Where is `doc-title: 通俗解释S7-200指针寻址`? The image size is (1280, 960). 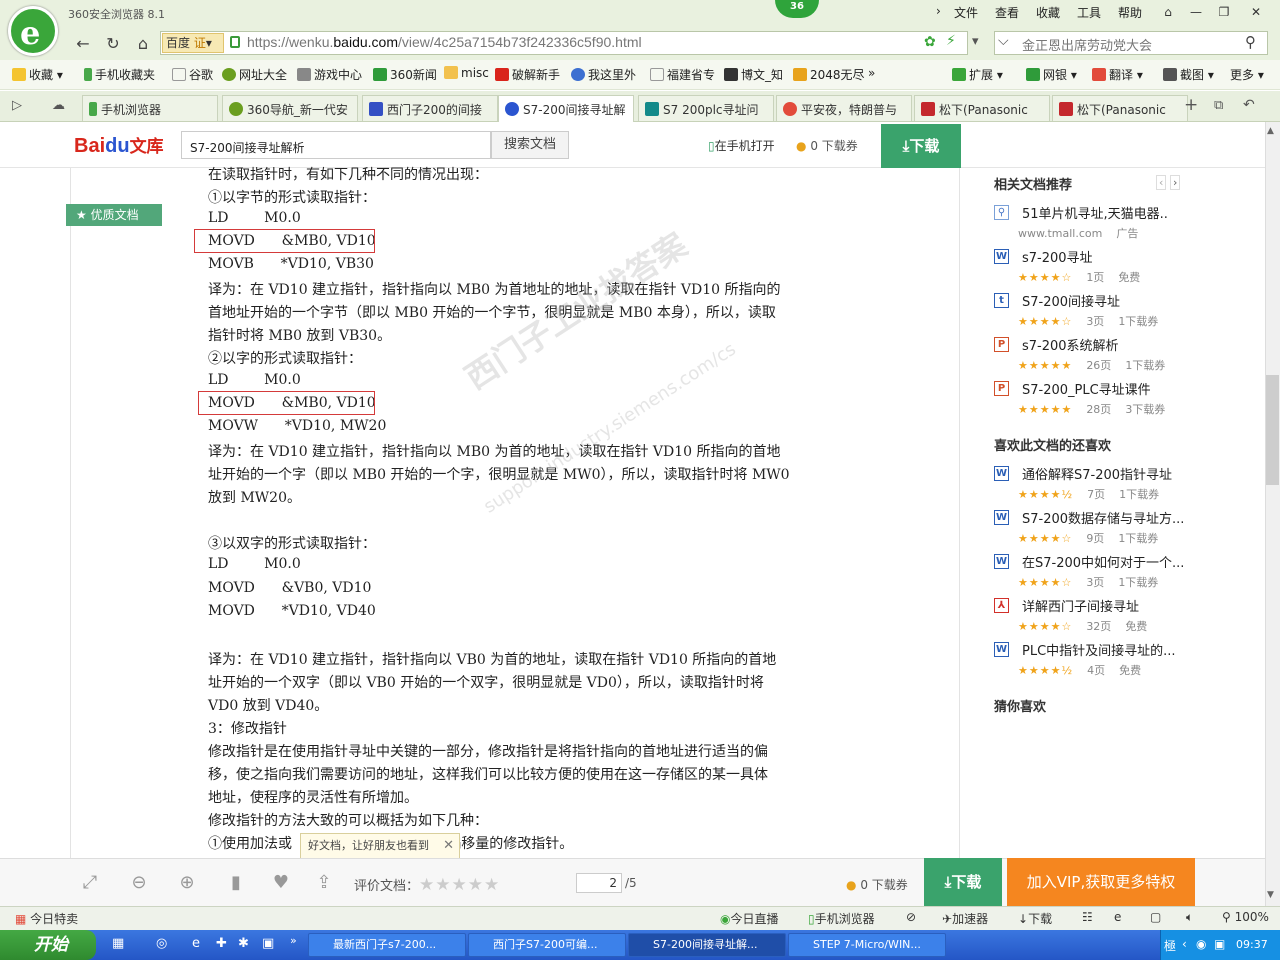 doc-title: 通俗解释S7-200指针寻址 is located at coordinates (1097, 473).